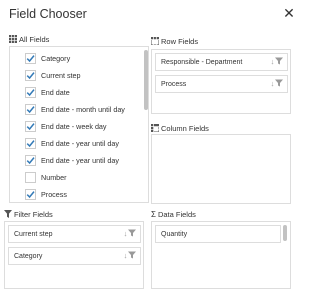  I want to click on filter-fields-list: Current step ↓ Category ↓, so click(74, 255).